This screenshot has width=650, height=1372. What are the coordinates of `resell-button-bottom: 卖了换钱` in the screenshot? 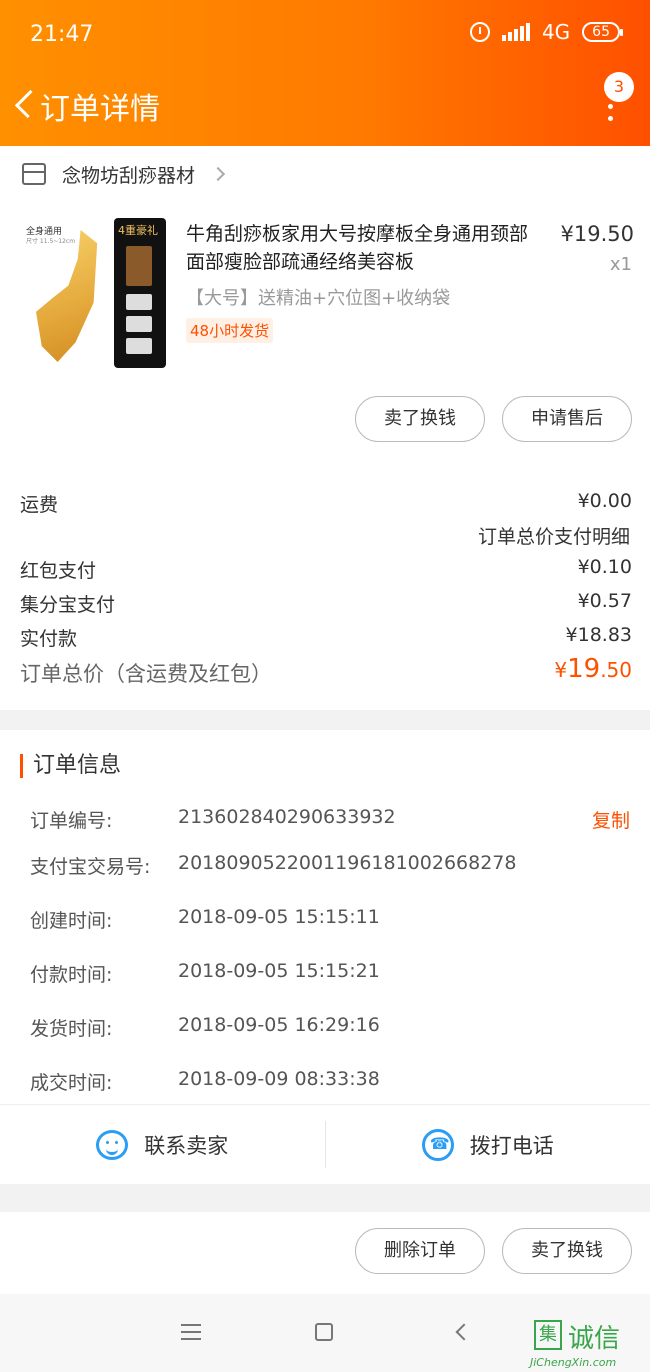 It's located at (567, 1251).